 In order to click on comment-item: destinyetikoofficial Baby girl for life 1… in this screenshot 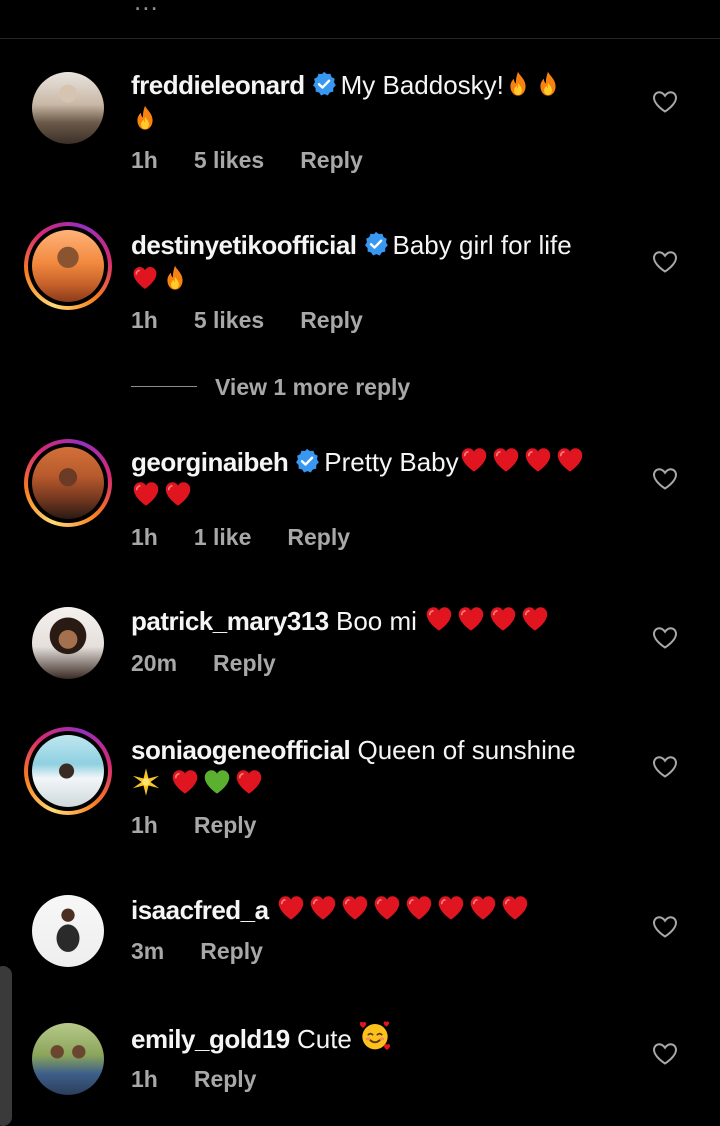, I will do `click(360, 280)`.